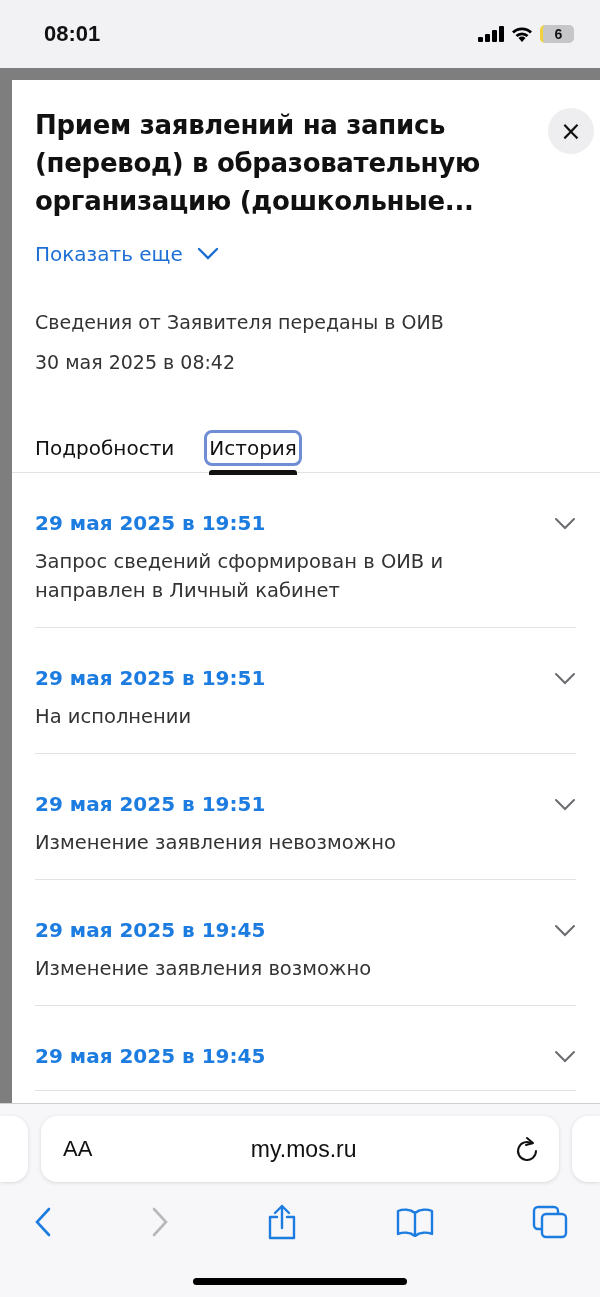 This screenshot has height=1297, width=600. Describe the element at coordinates (491, 34) in the screenshot. I see `signal-icon` at that location.